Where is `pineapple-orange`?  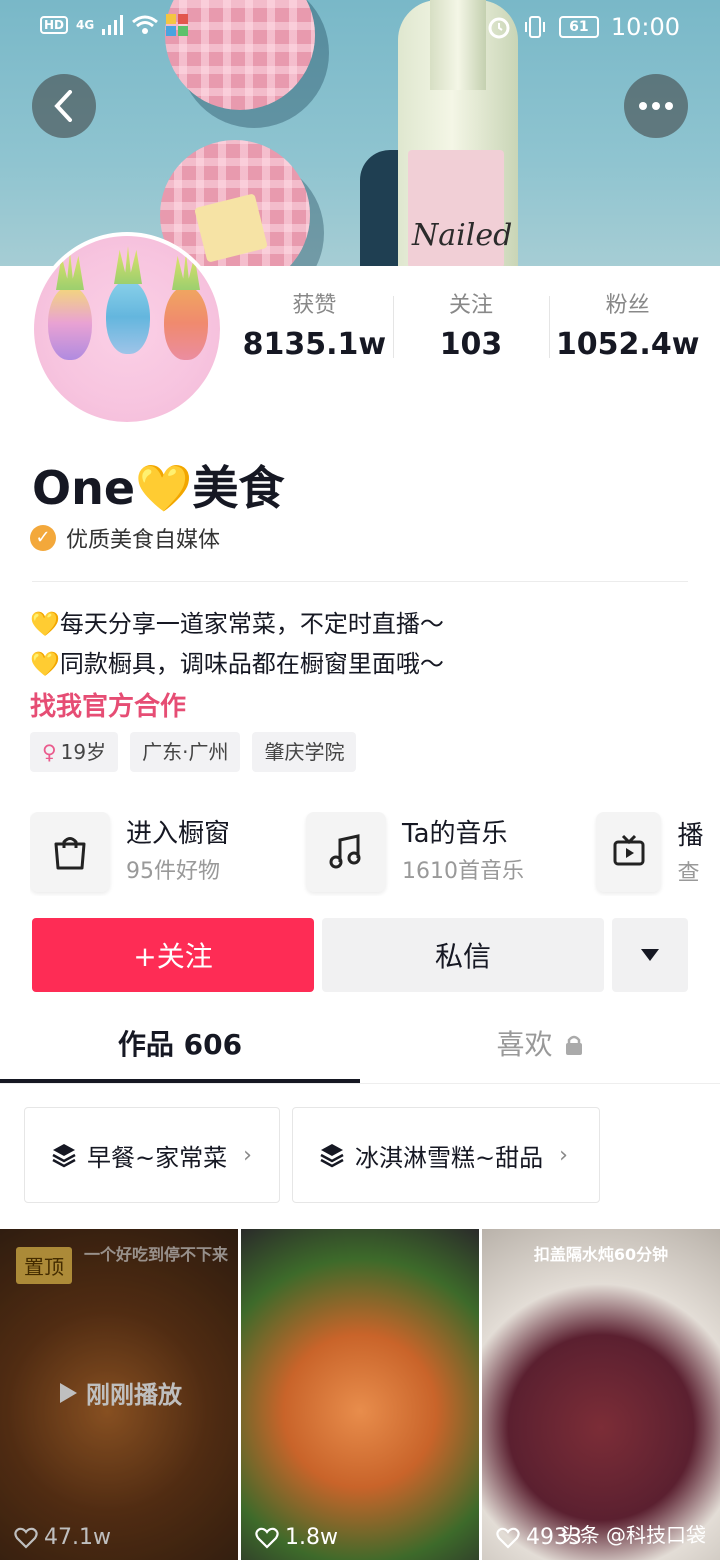 pineapple-orange is located at coordinates (186, 323).